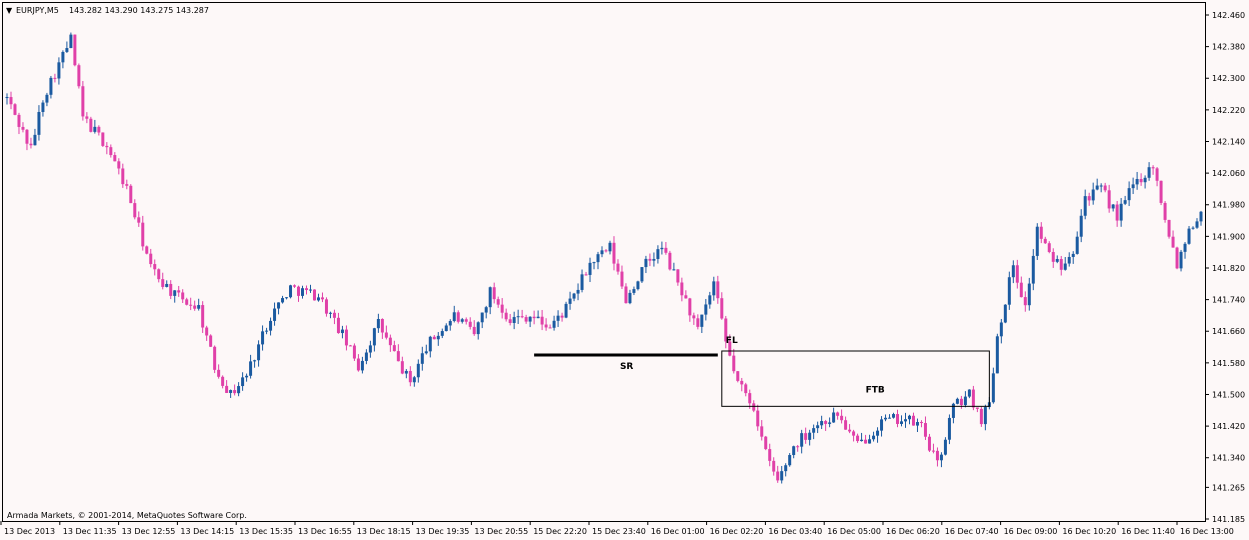  What do you see at coordinates (1228, 173) in the screenshot?
I see `y-tick-label: 142.060` at bounding box center [1228, 173].